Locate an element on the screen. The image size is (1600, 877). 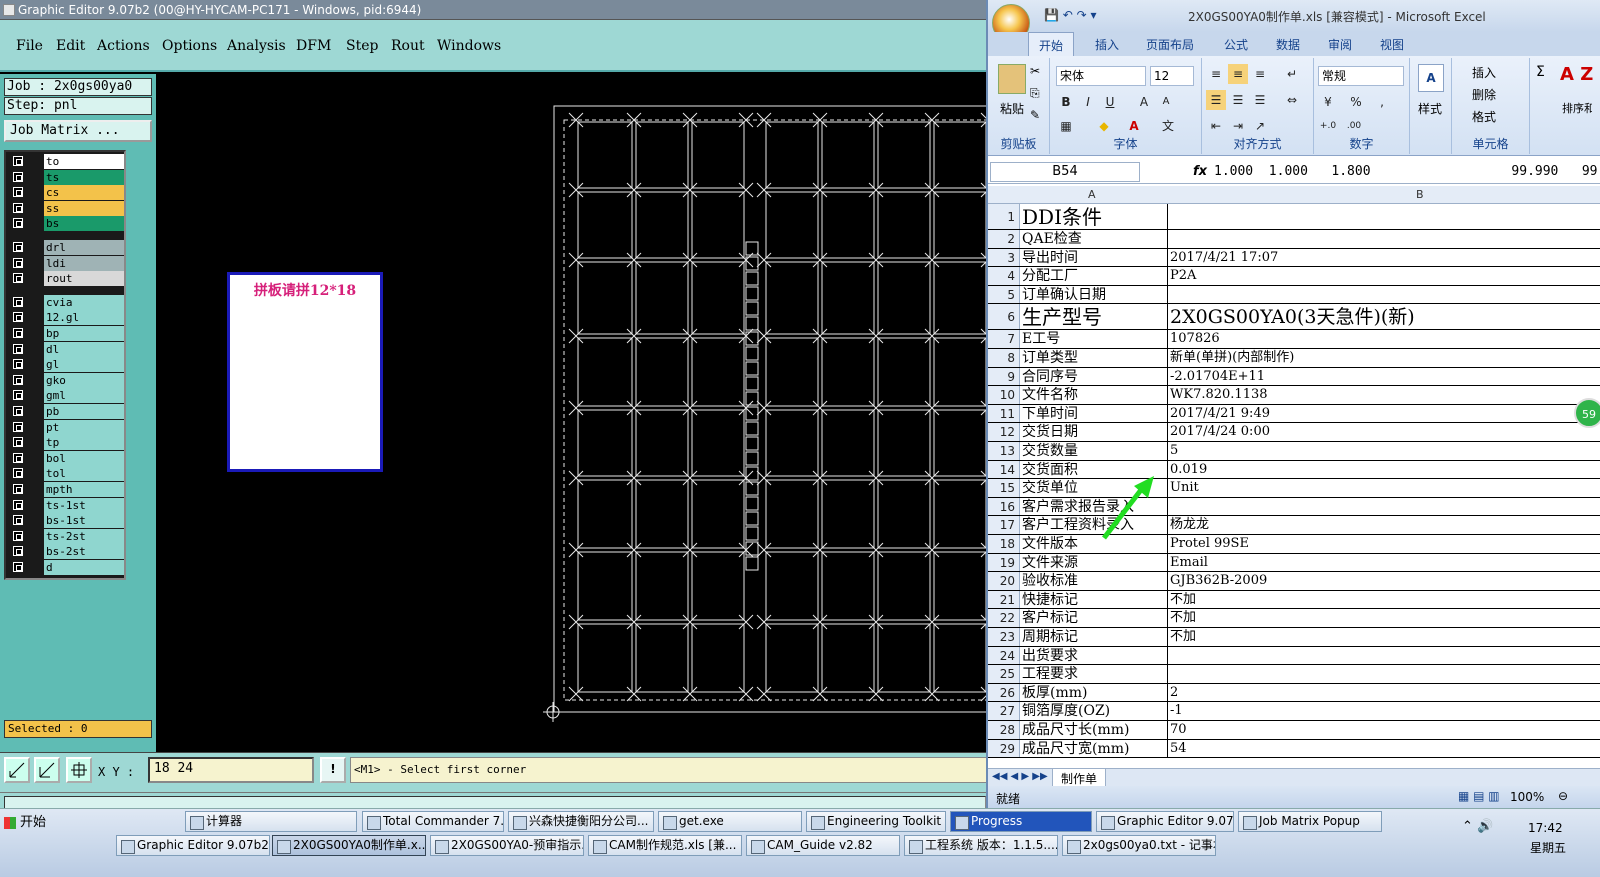
taskbar-item: Progress is located at coordinates (1021, 821).